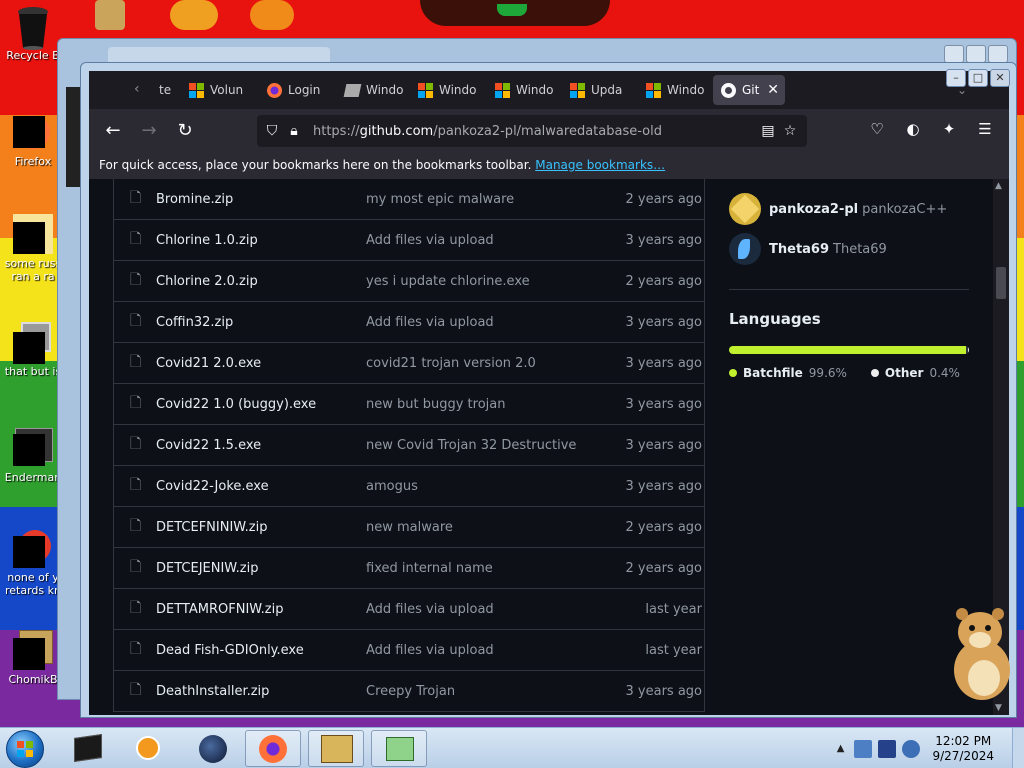  What do you see at coordinates (887, 748) in the screenshot?
I see `display-icon` at bounding box center [887, 748].